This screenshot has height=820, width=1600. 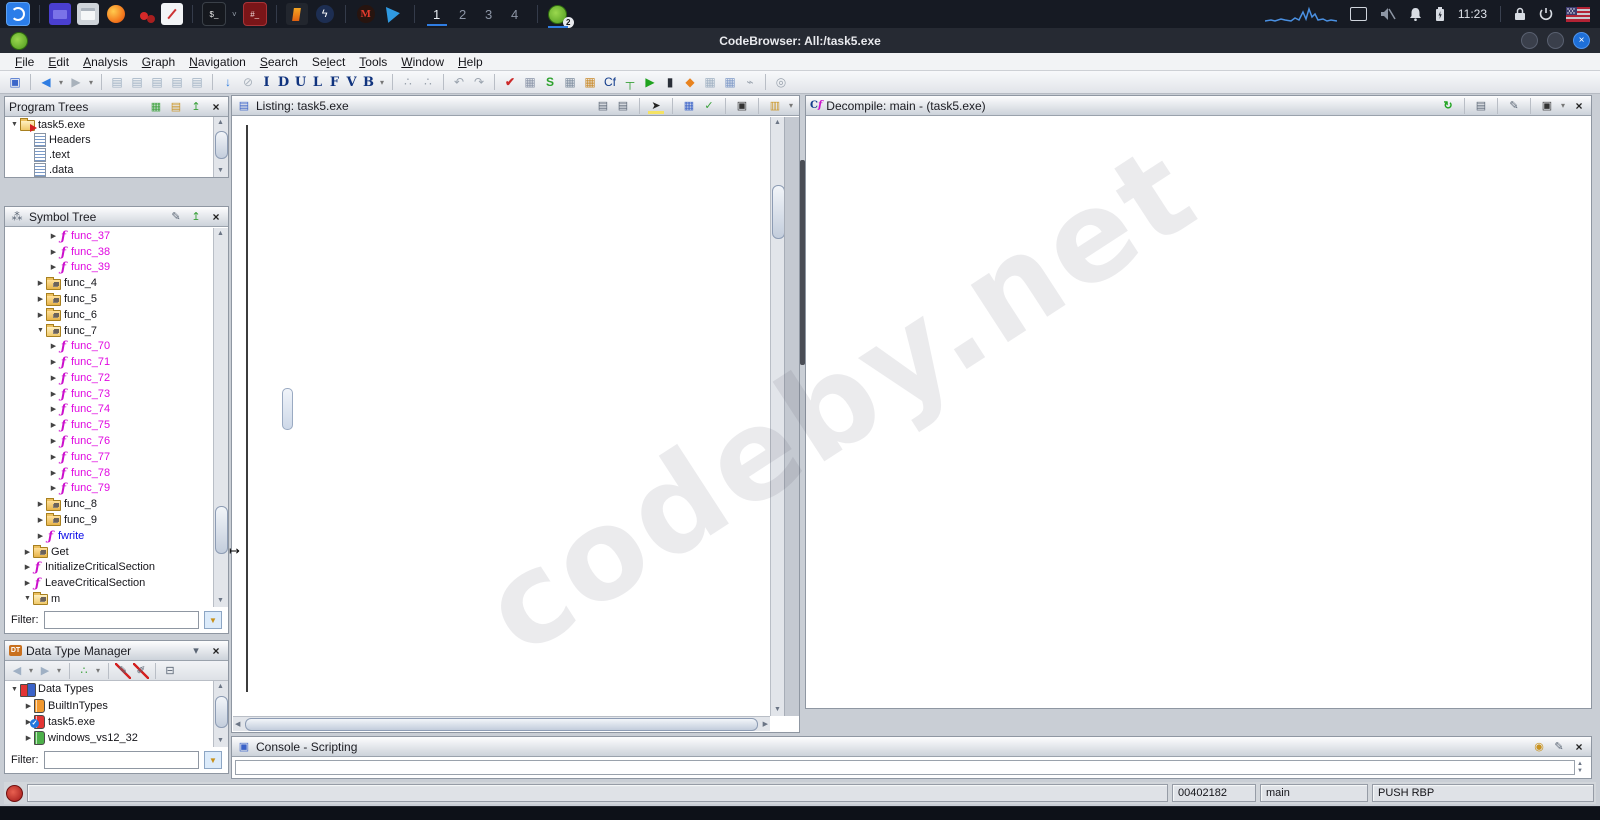 I want to click on window-titlebar: CodeBrowser: All:/task5.exe ×, so click(x=800, y=40).